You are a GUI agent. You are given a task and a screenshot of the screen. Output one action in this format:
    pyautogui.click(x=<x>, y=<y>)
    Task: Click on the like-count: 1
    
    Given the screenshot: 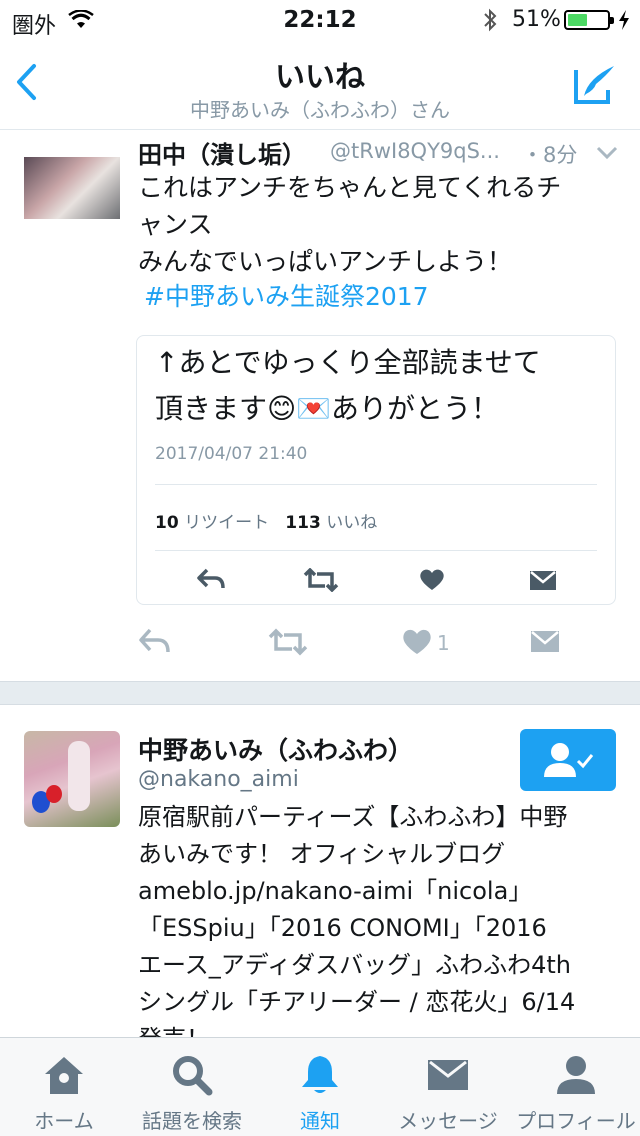 What is the action you would take?
    pyautogui.click(x=443, y=643)
    